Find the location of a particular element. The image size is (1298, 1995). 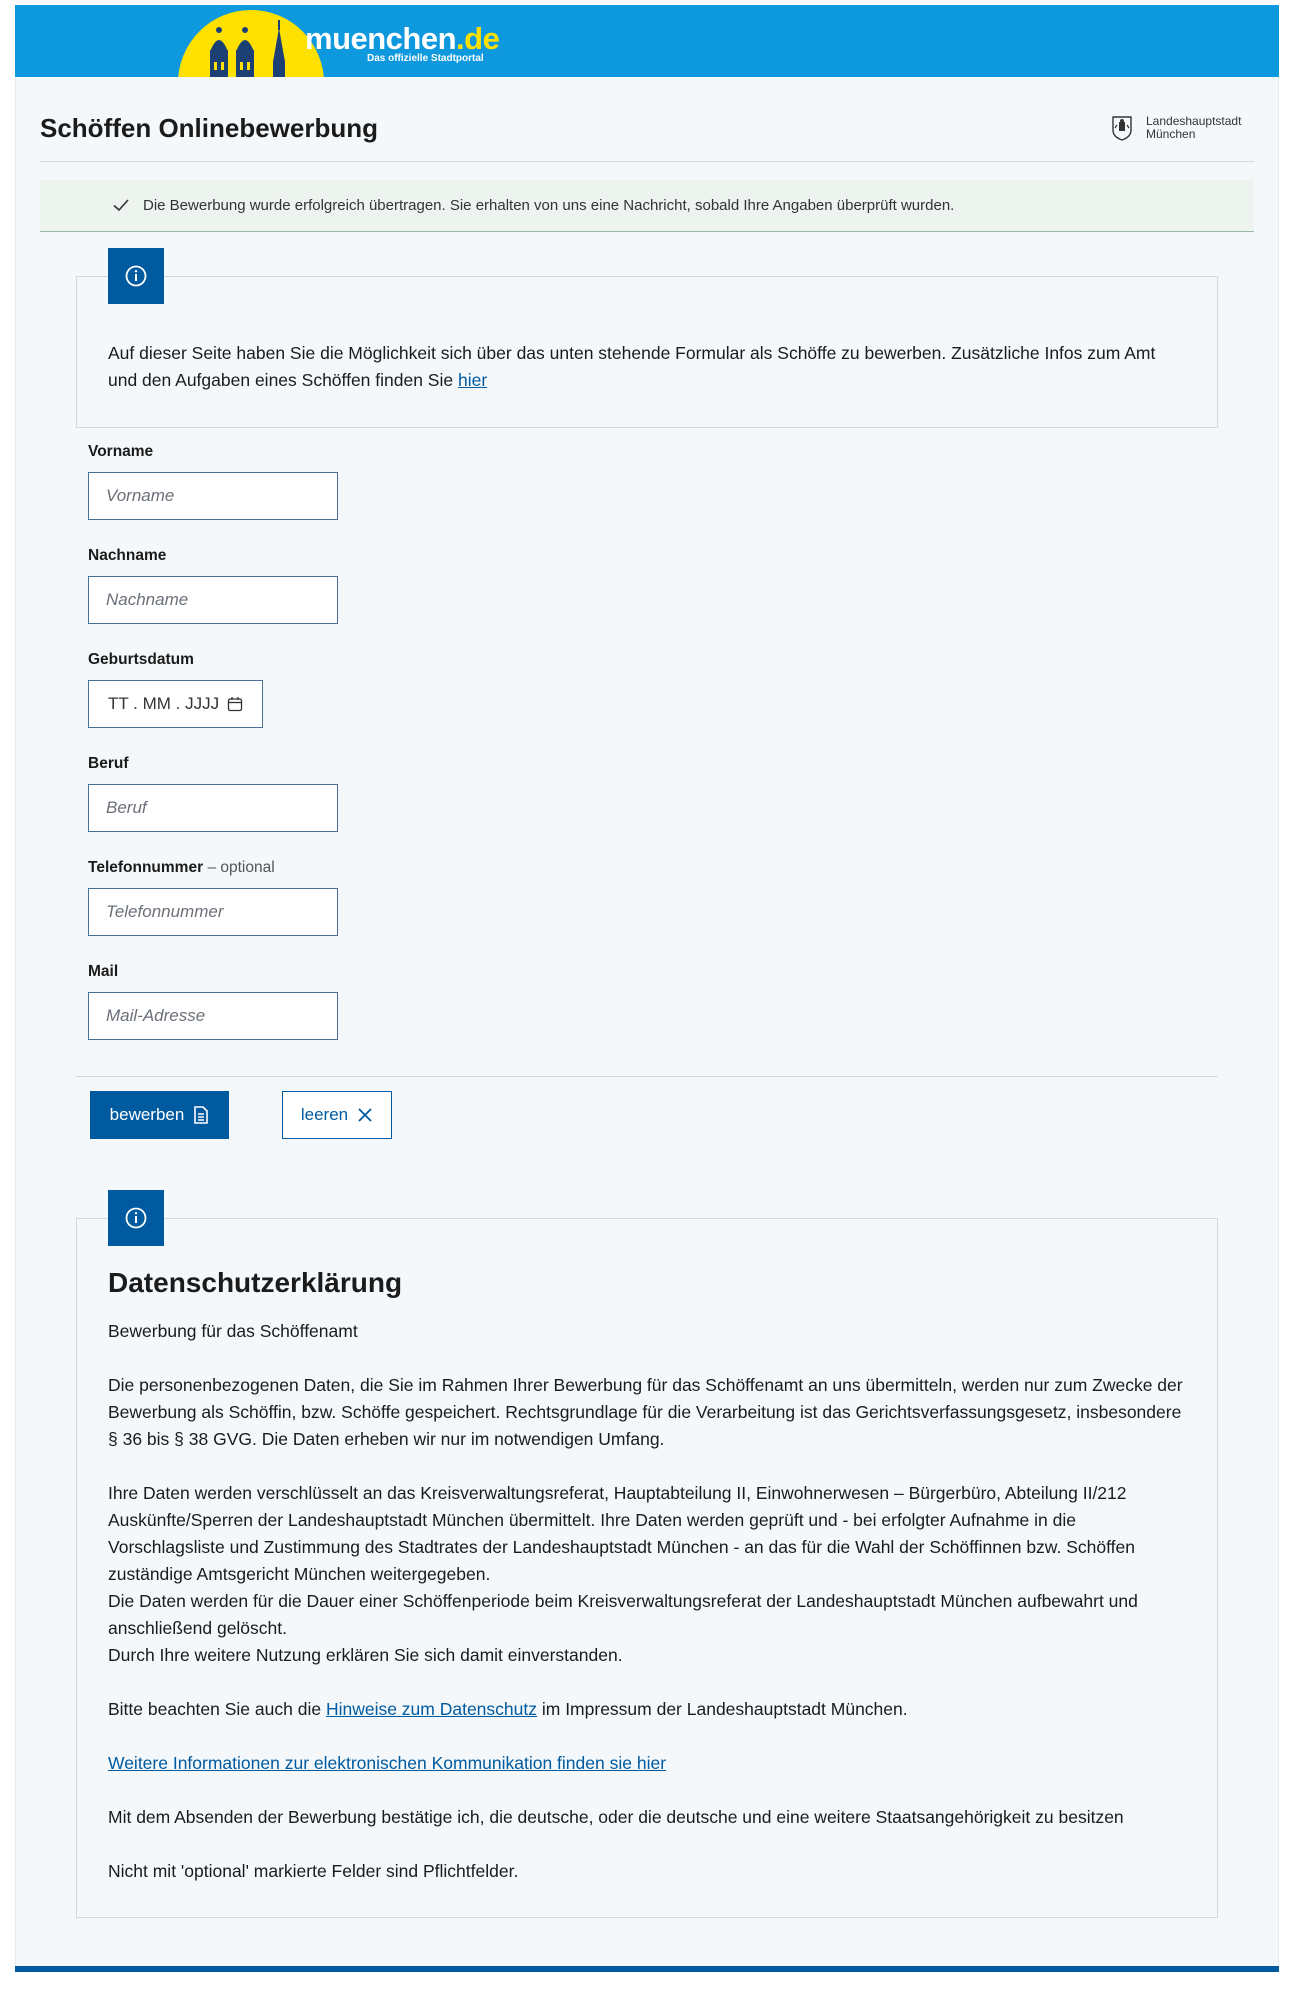

mail-label: Mail is located at coordinates (103, 971).